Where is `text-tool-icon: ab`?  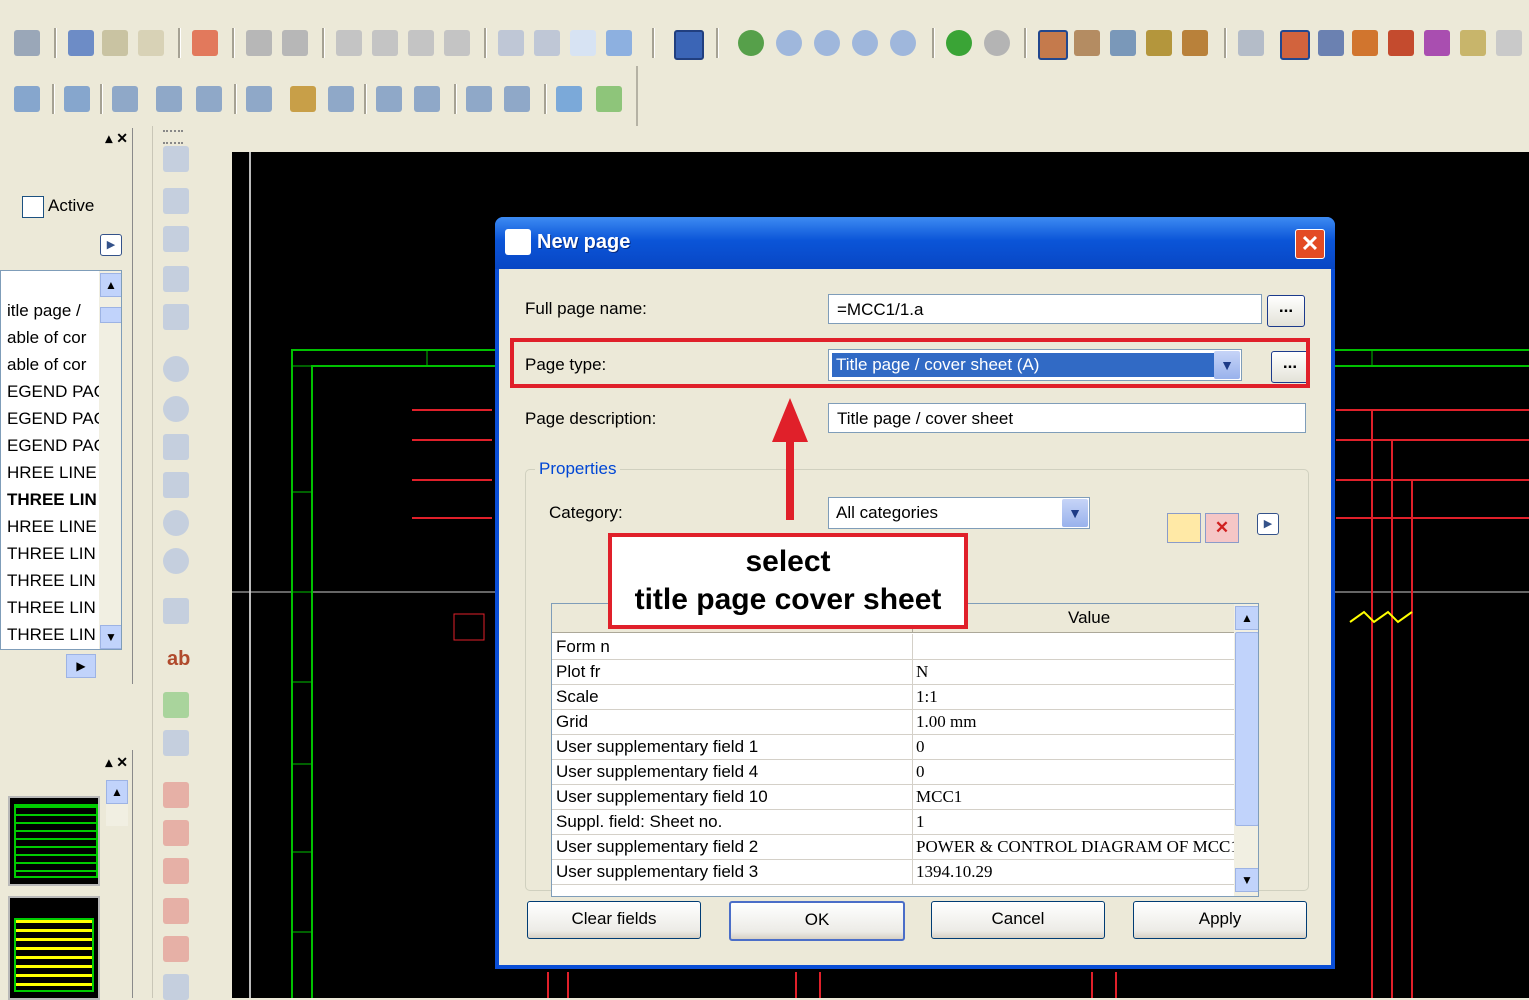
text-tool-icon: ab is located at coordinates (178, 659).